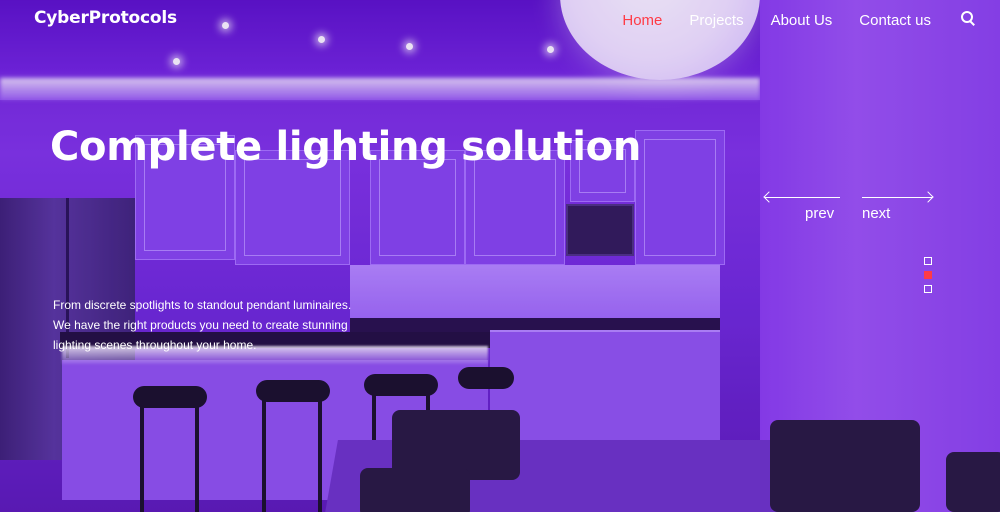 Image resolution: width=1000 pixels, height=512 pixels. What do you see at coordinates (897, 197) in the screenshot?
I see `next-arrow-icon` at bounding box center [897, 197].